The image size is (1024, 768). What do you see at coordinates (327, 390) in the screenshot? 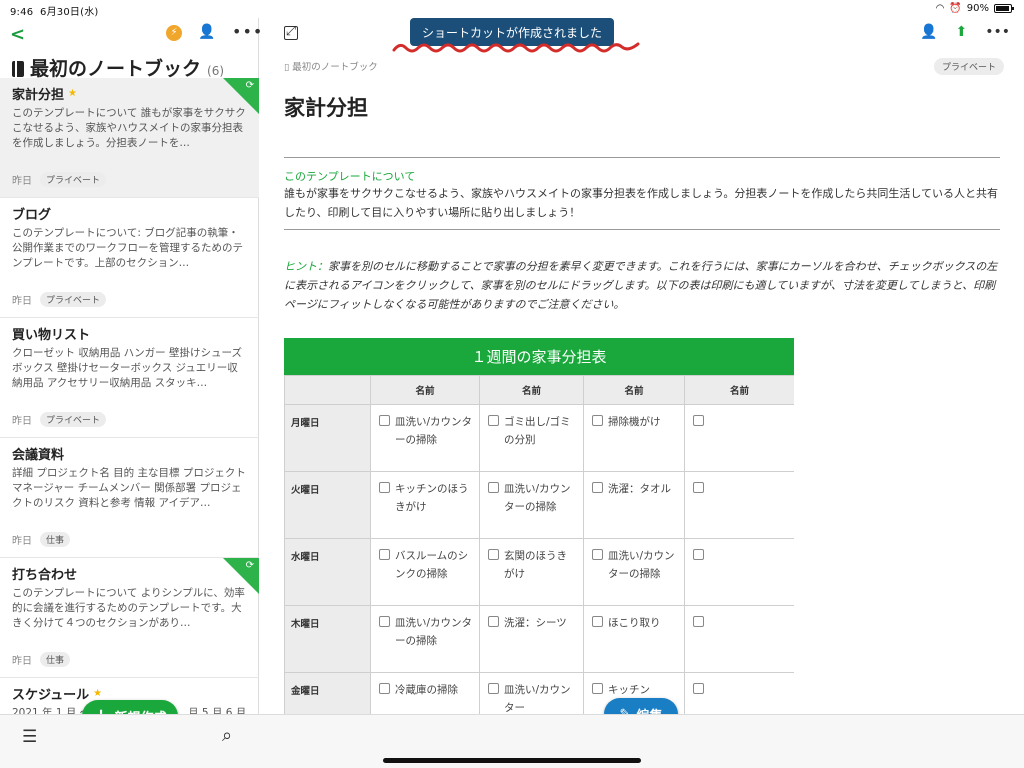
I see `table-header` at bounding box center [327, 390].